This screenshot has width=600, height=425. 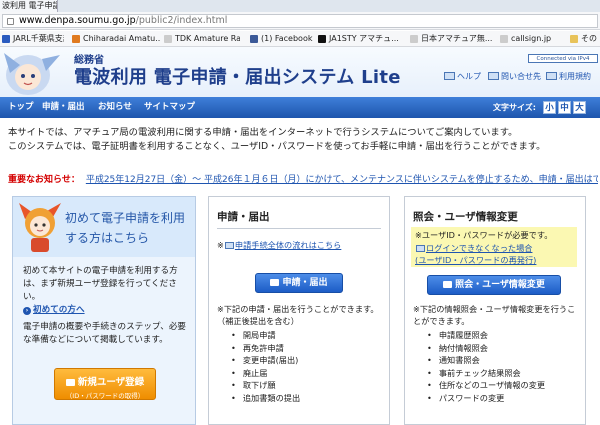 I want to click on font-size-medium-button: 中, so click(x=564, y=107).